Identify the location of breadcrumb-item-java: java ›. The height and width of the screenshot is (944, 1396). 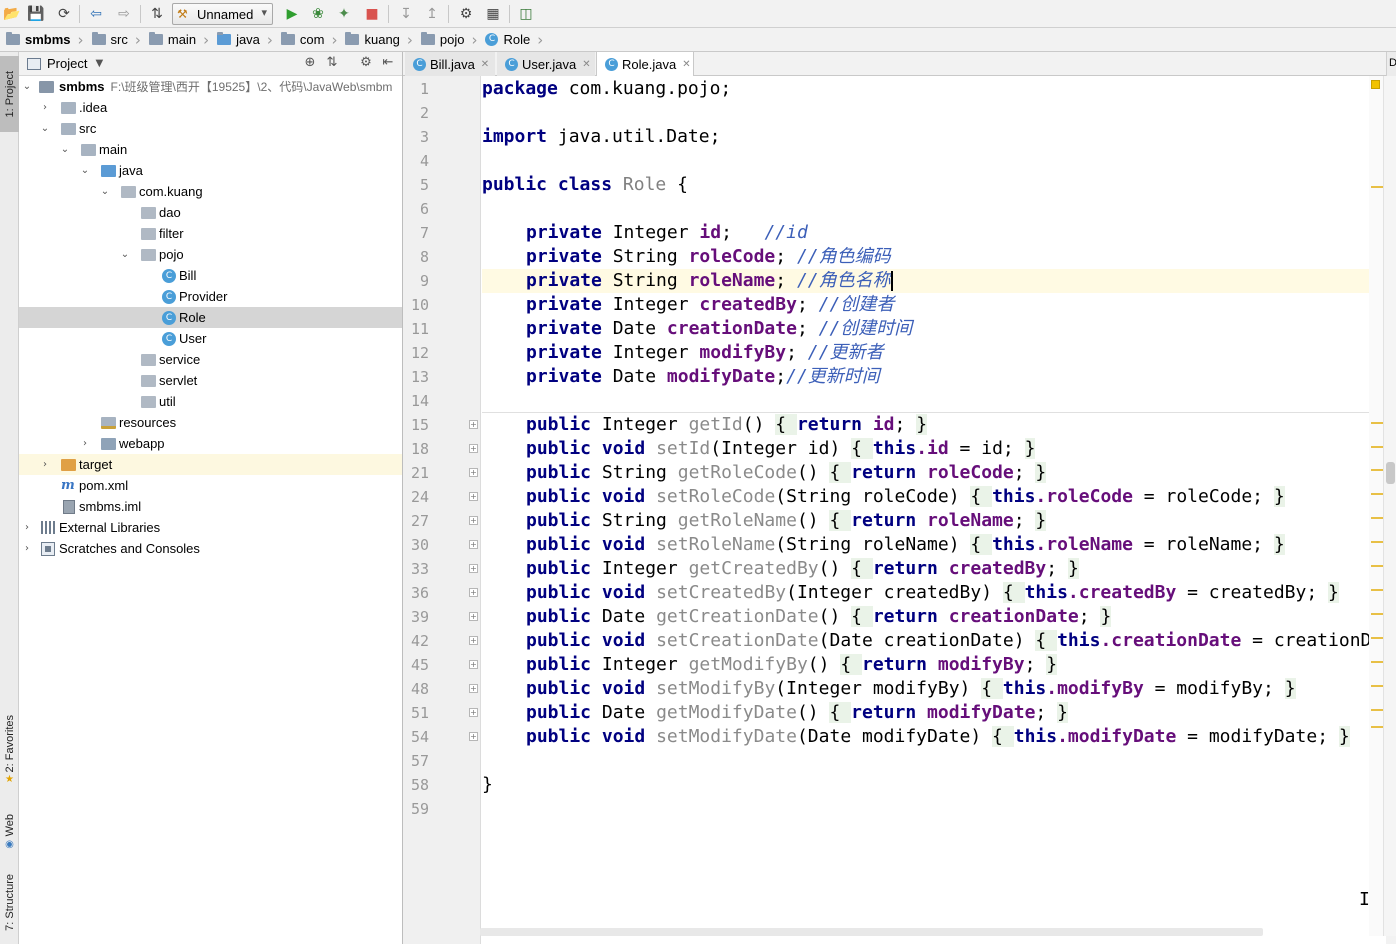
(249, 40).